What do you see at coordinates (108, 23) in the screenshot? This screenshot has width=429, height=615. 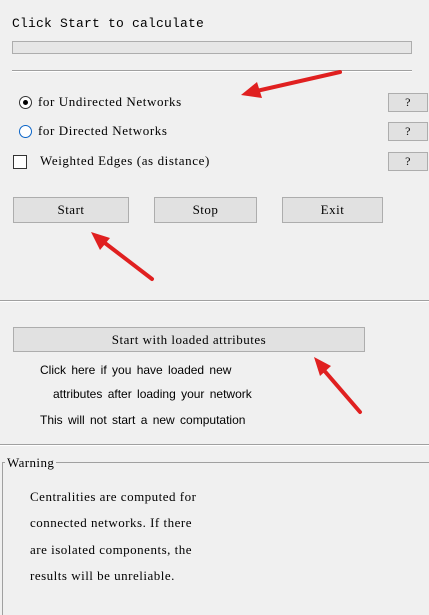 I see `status-label: Click Start to calculate` at bounding box center [108, 23].